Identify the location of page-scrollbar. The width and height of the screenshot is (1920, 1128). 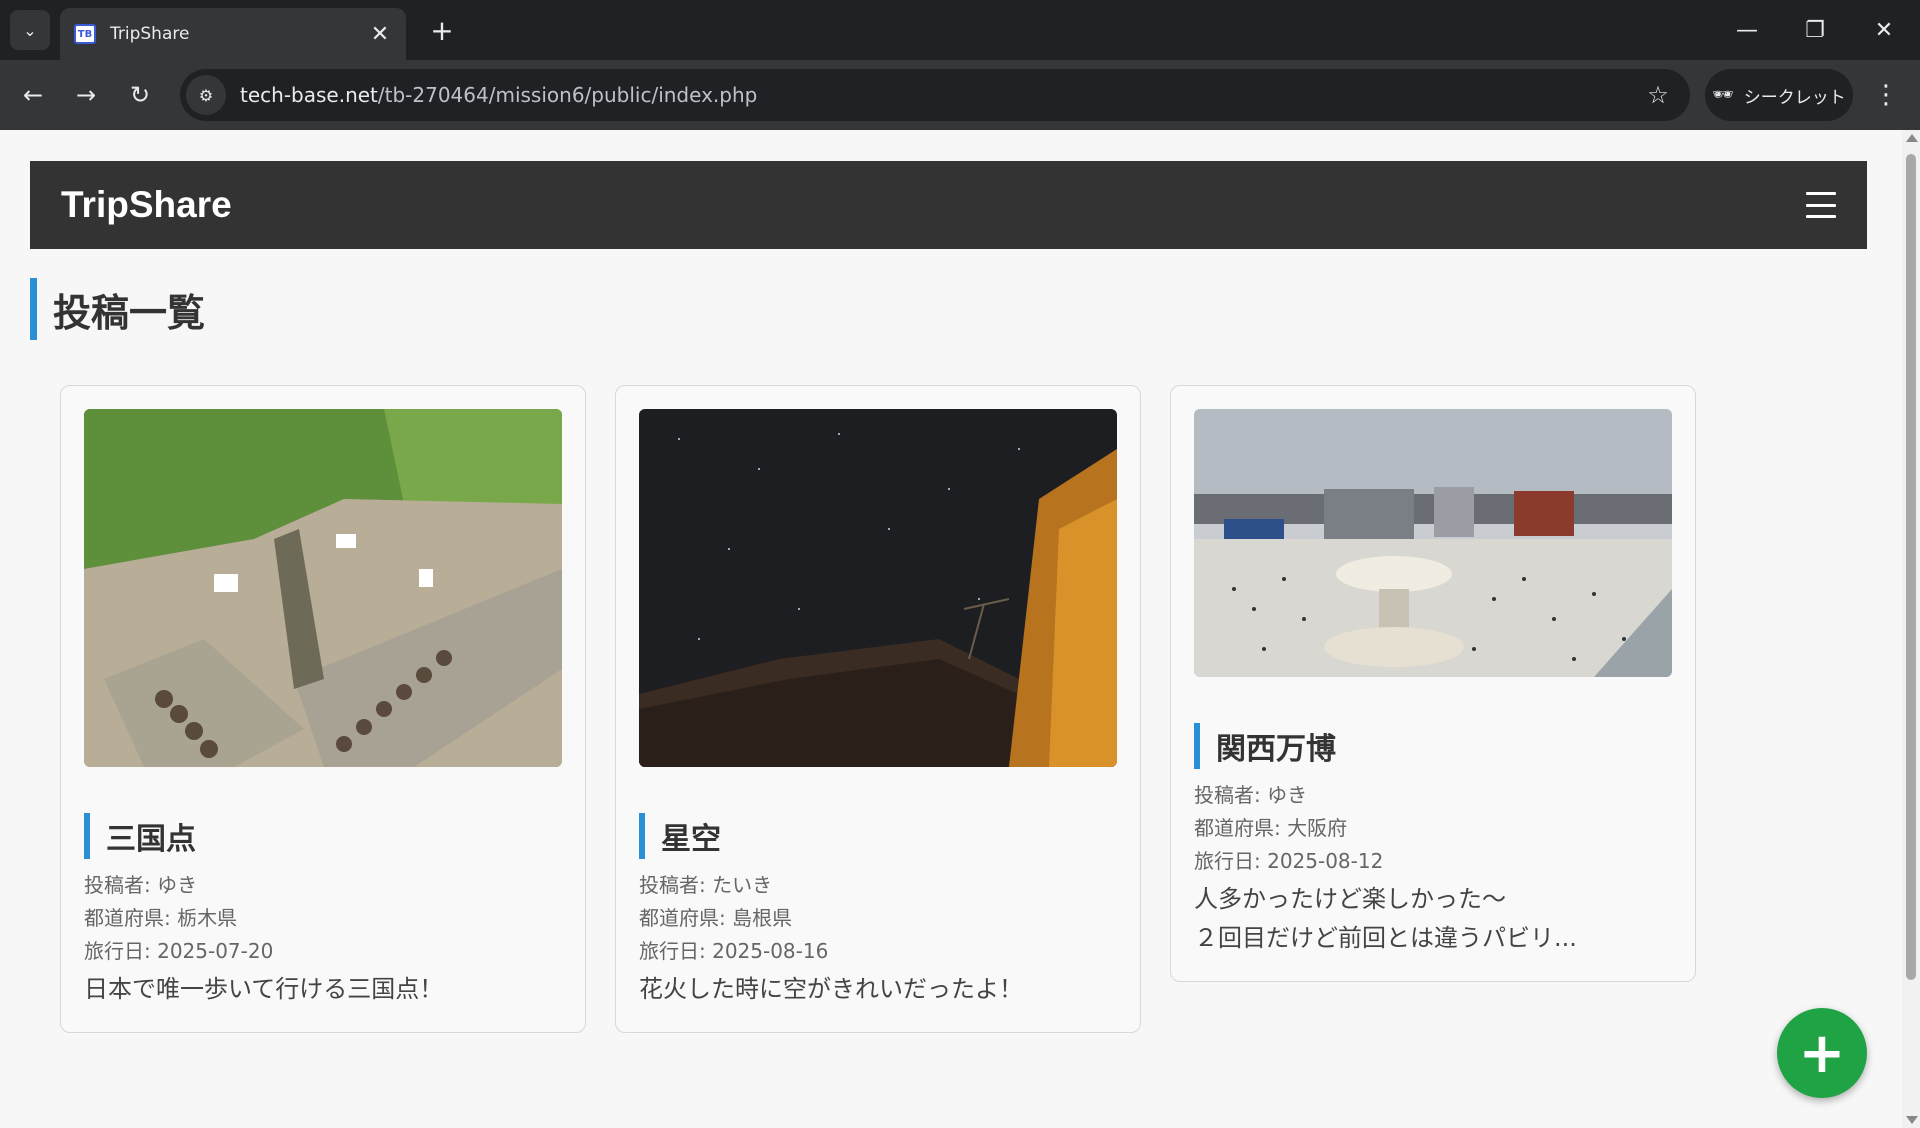
(1911, 629).